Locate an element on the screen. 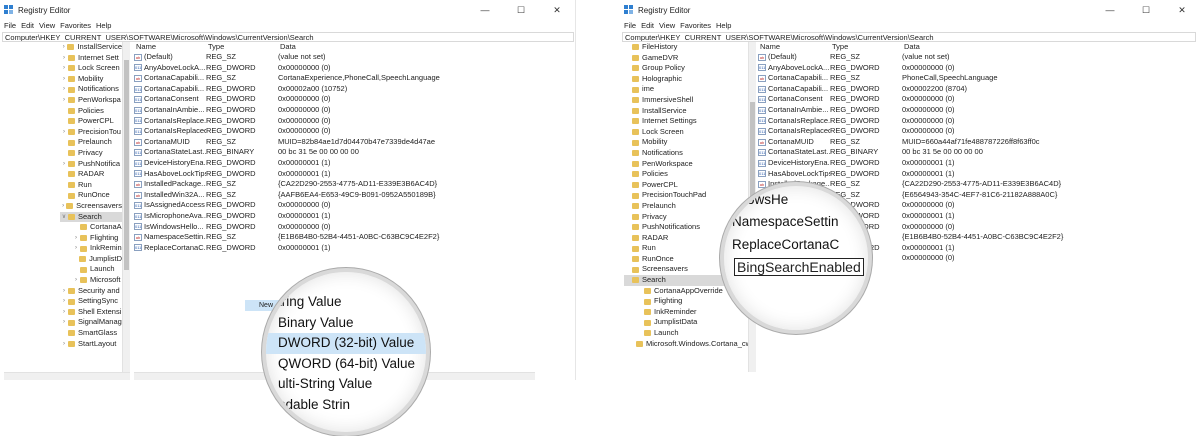 This screenshot has width=1200, height=436. tree-key: JumplistD is located at coordinates (91, 259).